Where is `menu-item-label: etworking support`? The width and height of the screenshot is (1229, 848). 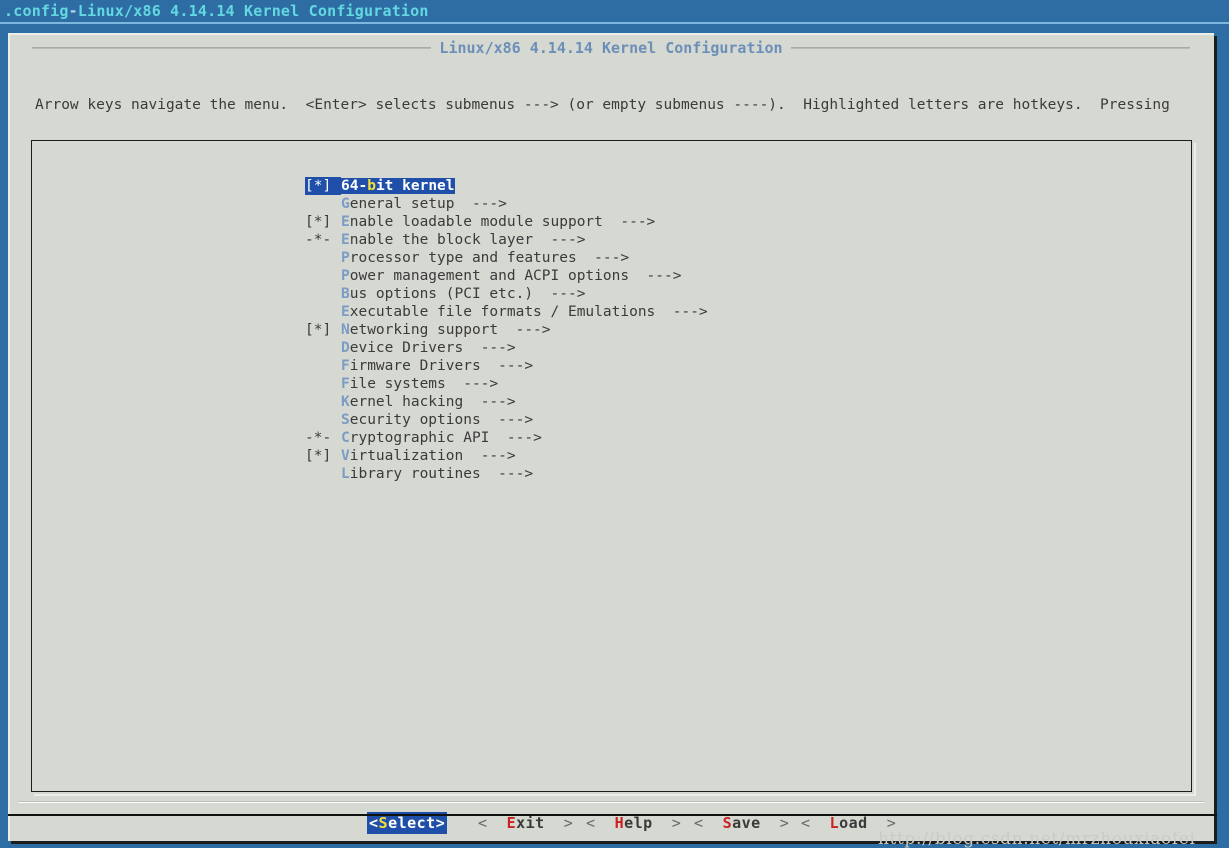
menu-item-label: etworking support is located at coordinates (424, 330).